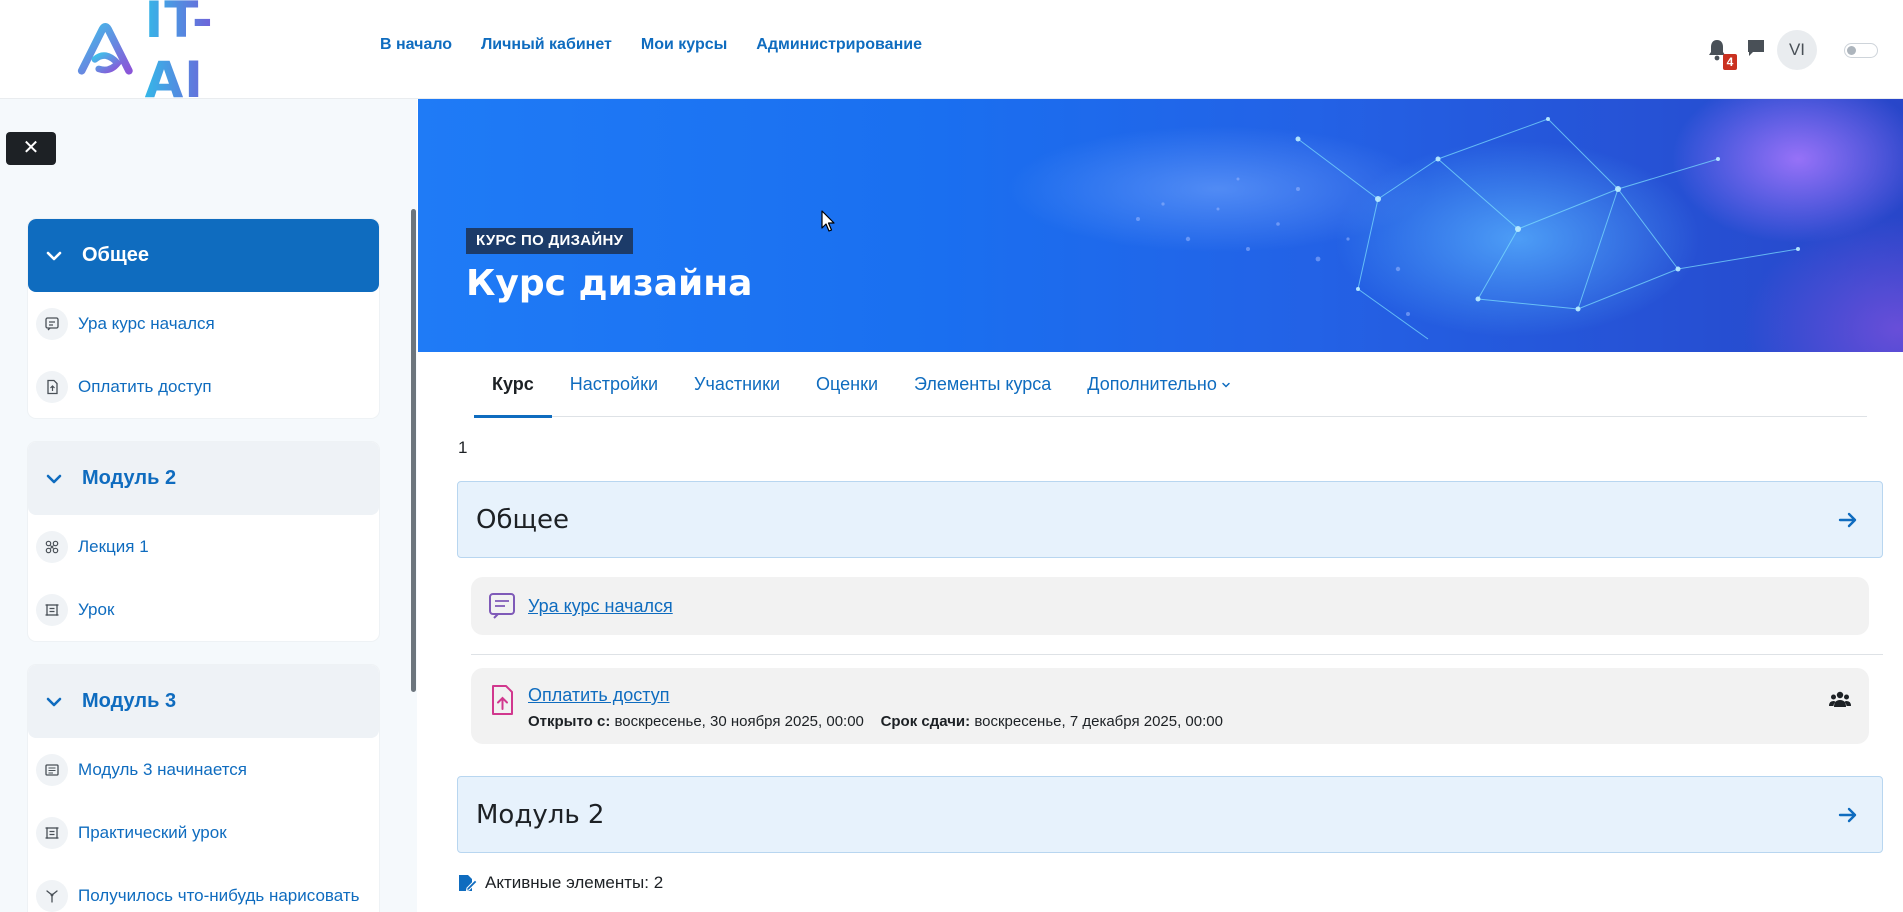  I want to click on tab-label: Элементы курса, so click(983, 384).